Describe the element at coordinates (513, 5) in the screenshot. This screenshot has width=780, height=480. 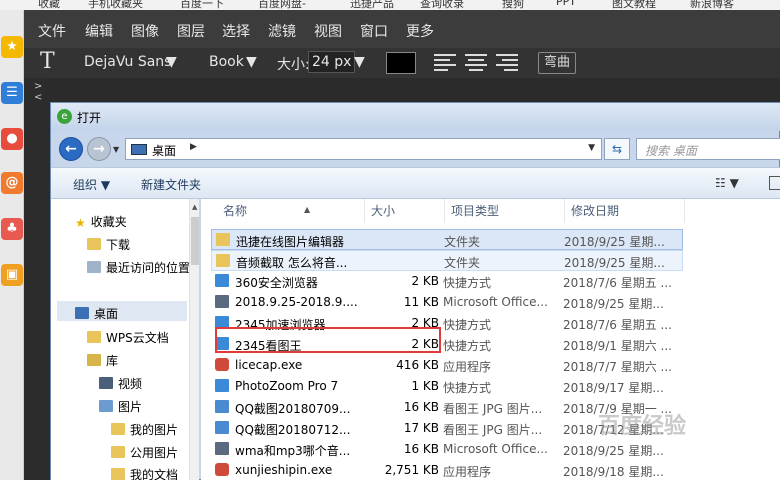
I see `bookmark-item: 搜狗` at that location.